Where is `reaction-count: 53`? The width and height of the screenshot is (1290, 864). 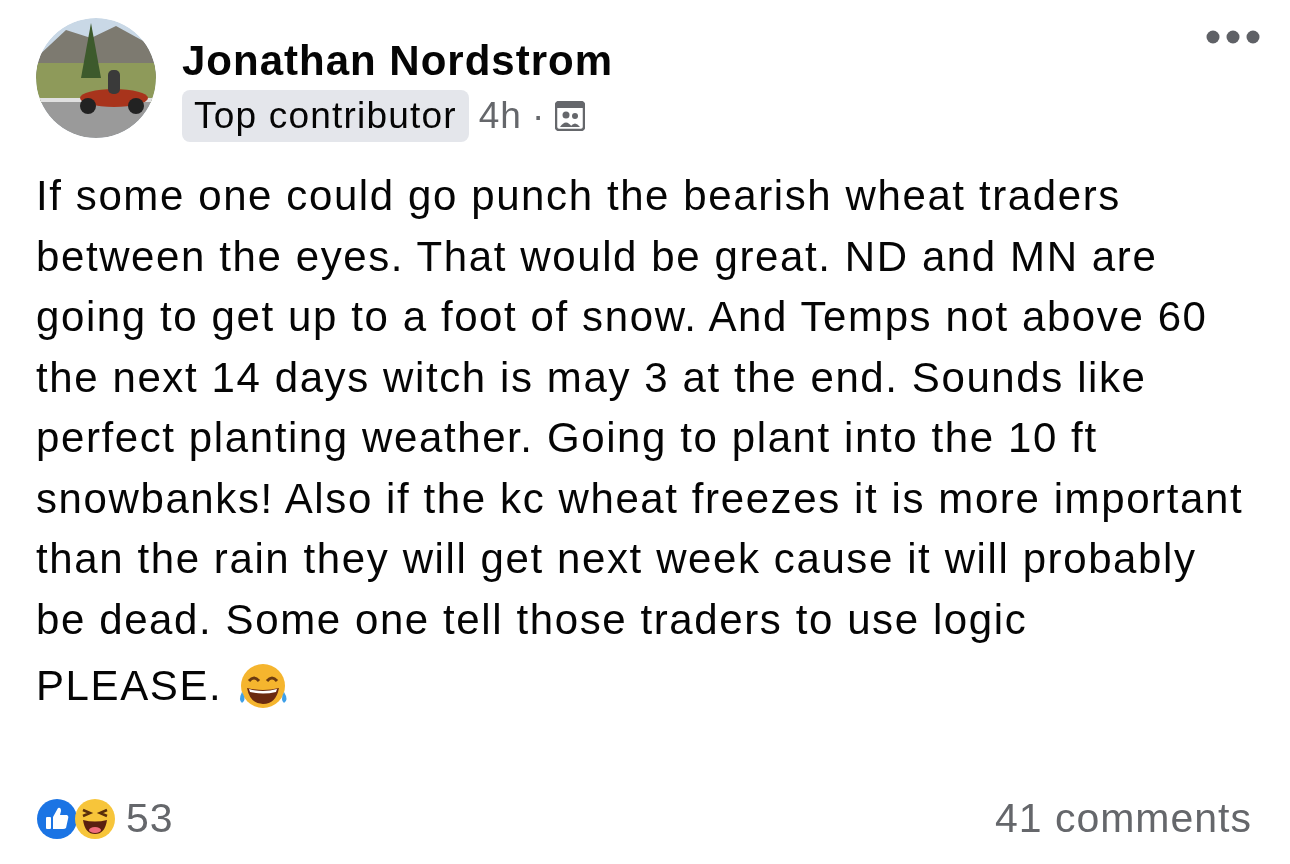
reaction-count: 53 is located at coordinates (150, 818).